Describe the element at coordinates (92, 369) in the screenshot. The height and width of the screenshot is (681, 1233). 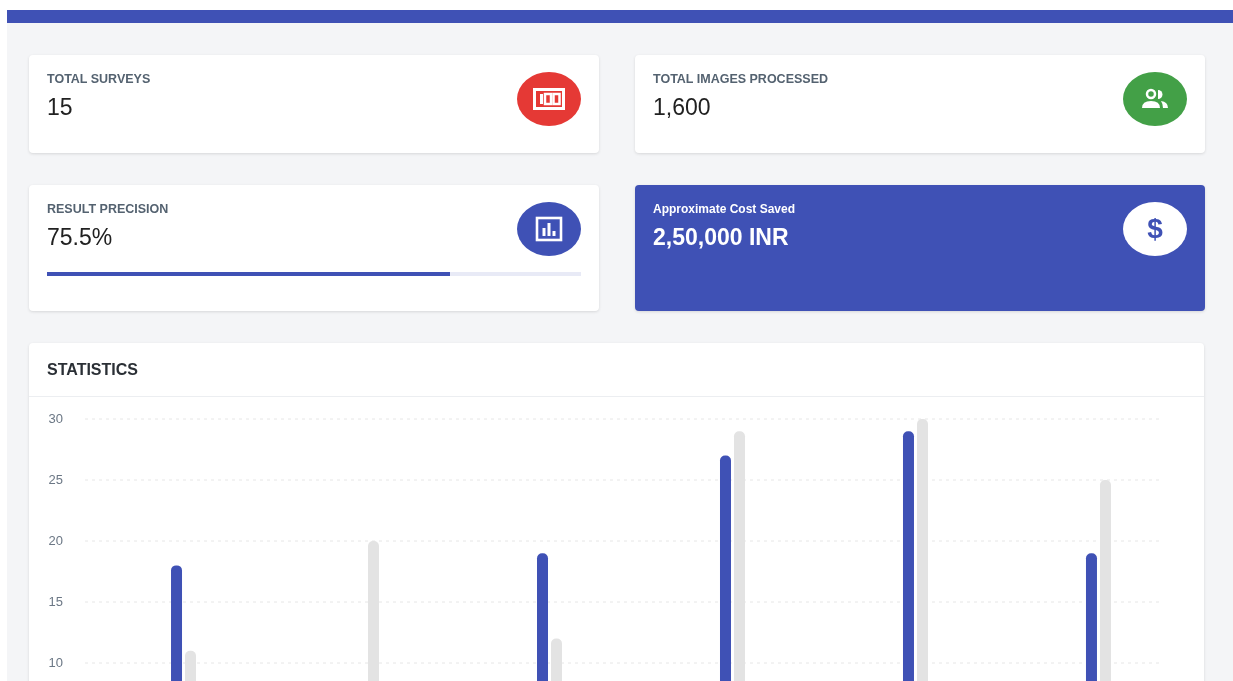
I see `panel-title: STATISTICS` at that location.